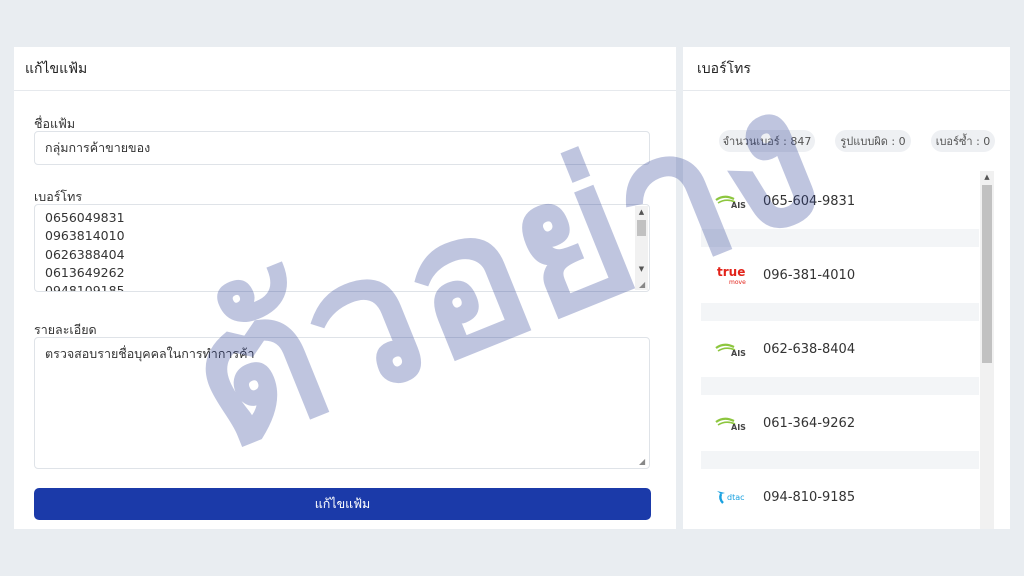 This screenshot has height=576, width=1024. What do you see at coordinates (809, 201) in the screenshot?
I see `phone-number: 065-604-9831` at bounding box center [809, 201].